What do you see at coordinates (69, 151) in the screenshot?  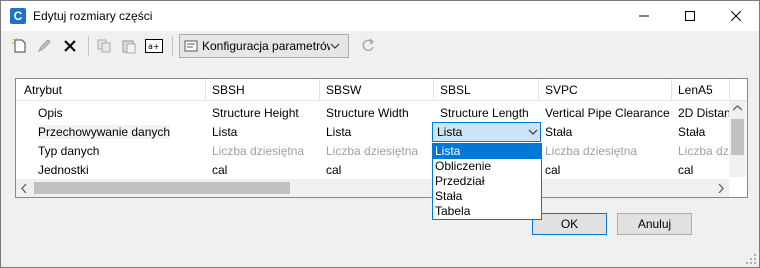 I see `row-label: Typ danych` at bounding box center [69, 151].